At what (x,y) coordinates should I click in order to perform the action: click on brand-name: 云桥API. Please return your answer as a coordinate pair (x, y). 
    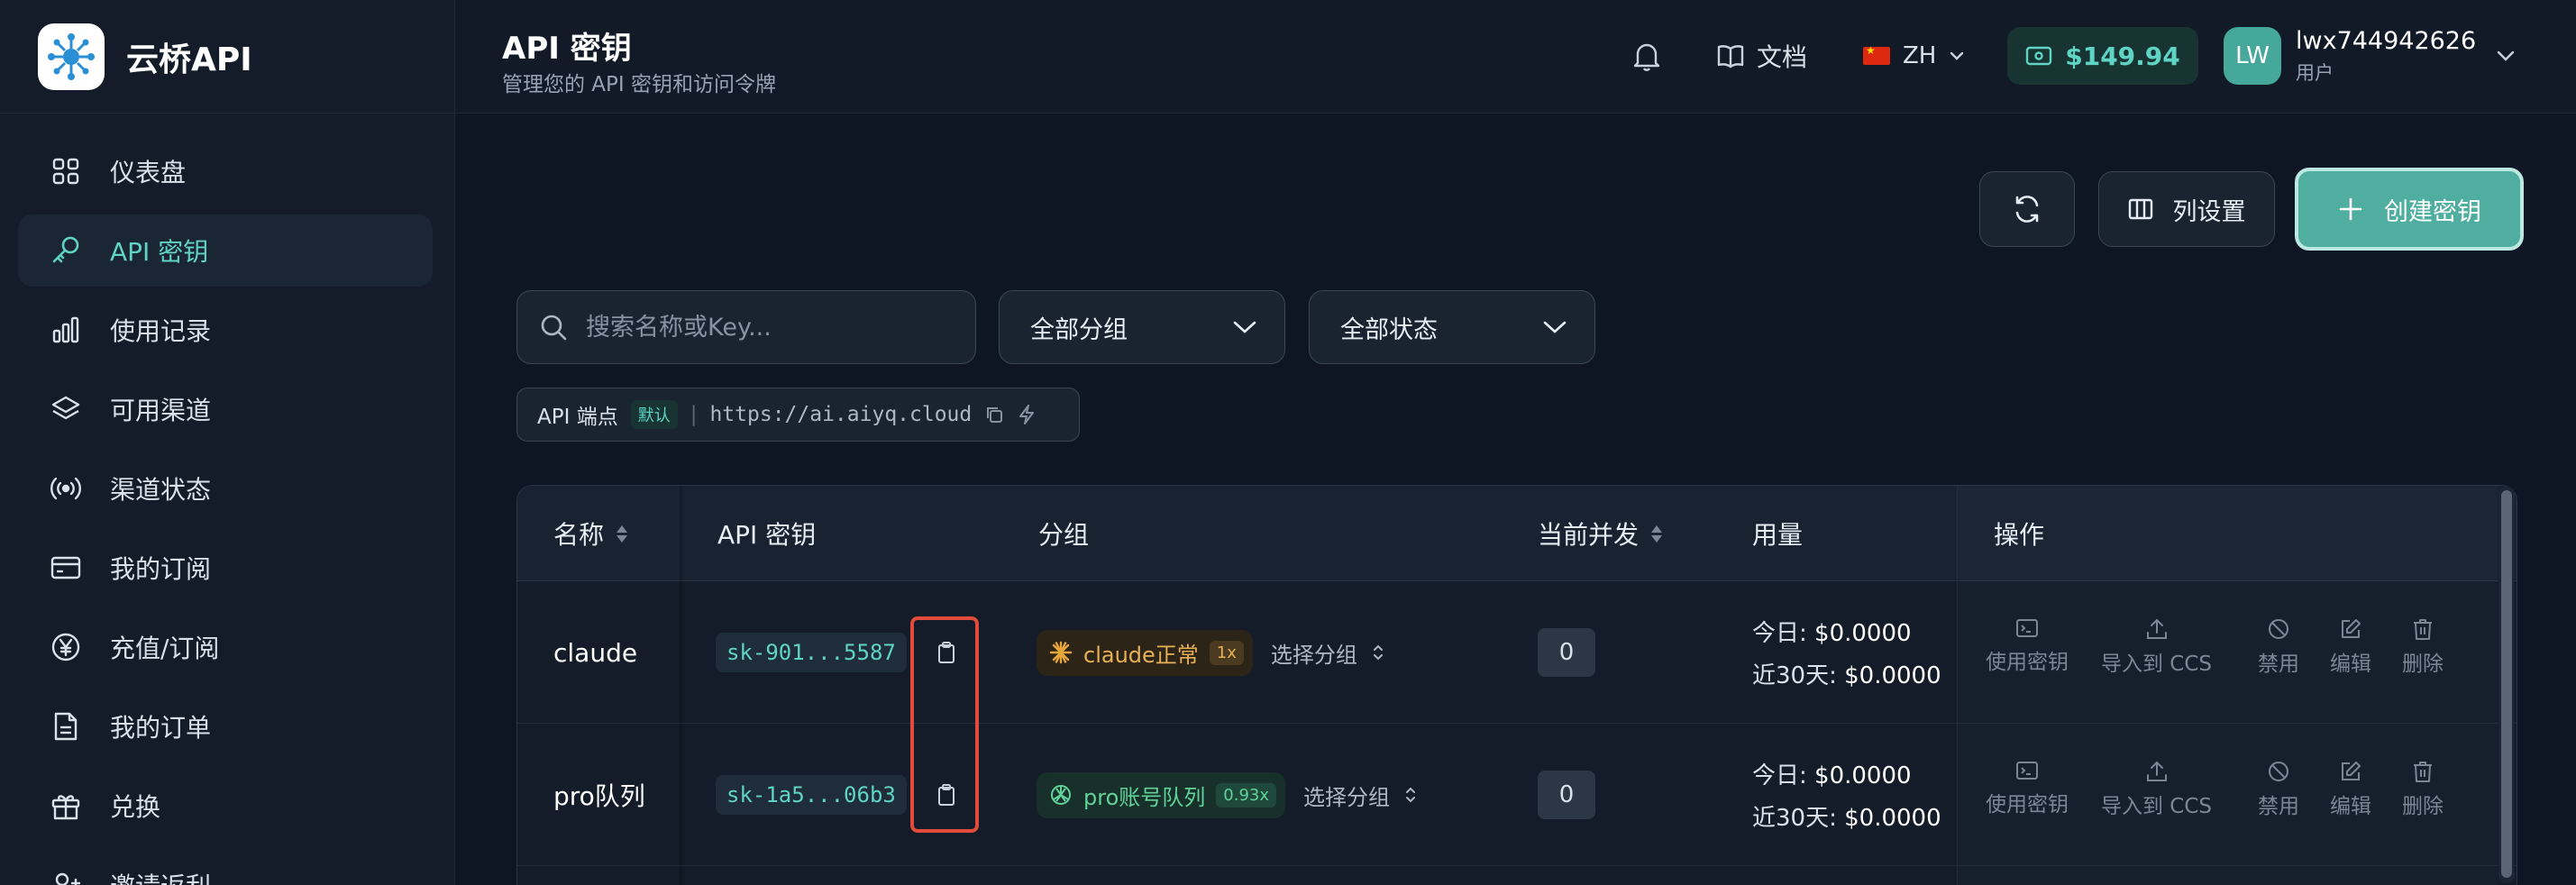
    Looking at the image, I should click on (189, 56).